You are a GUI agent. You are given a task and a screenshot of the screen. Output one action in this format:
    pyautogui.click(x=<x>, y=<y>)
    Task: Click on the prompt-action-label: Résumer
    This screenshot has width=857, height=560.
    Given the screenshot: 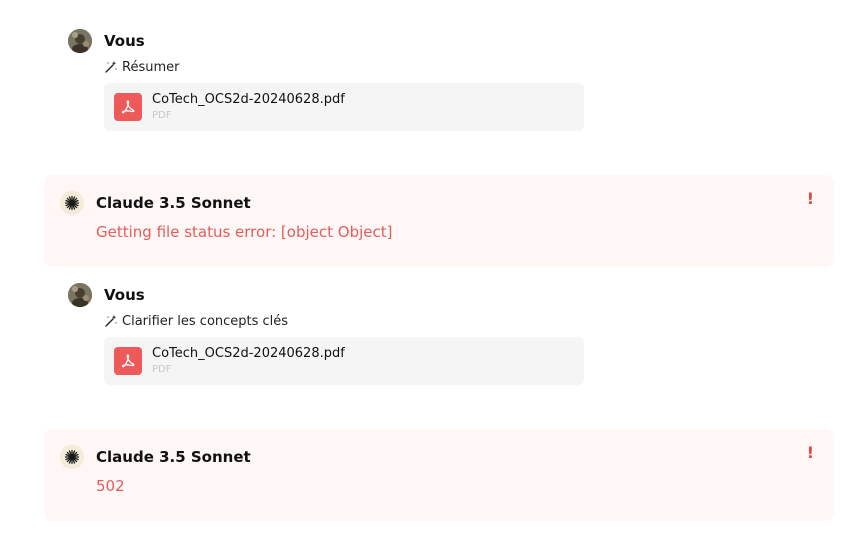 What is the action you would take?
    pyautogui.click(x=151, y=67)
    